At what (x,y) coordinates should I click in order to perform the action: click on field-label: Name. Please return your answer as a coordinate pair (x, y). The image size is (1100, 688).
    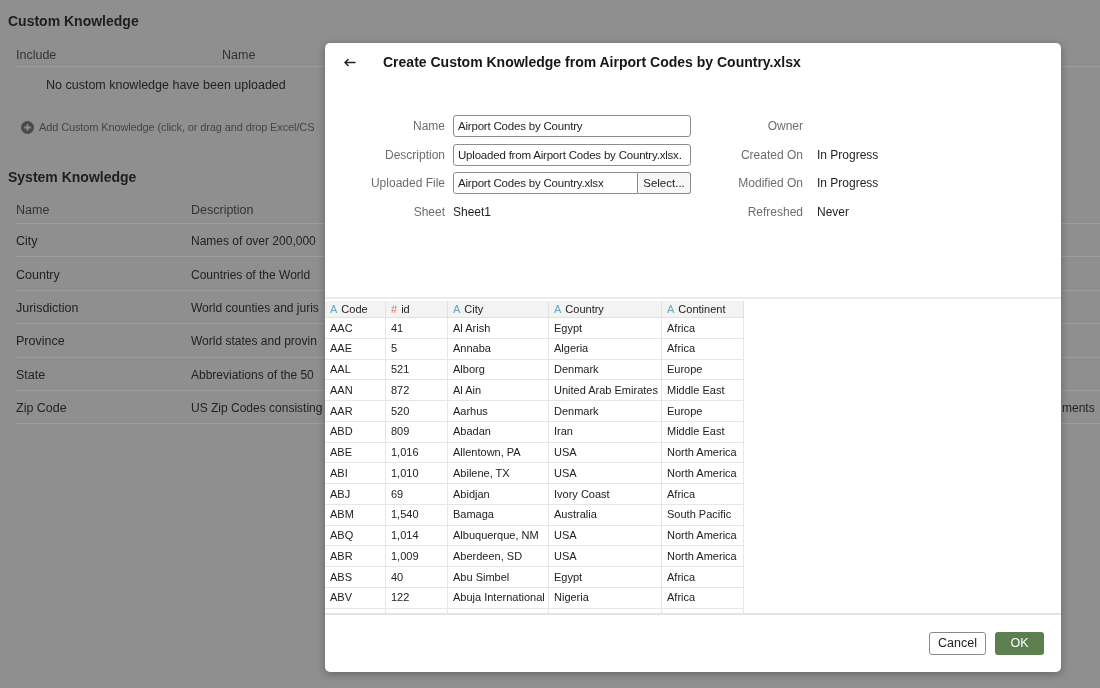
    Looking at the image, I should click on (429, 127).